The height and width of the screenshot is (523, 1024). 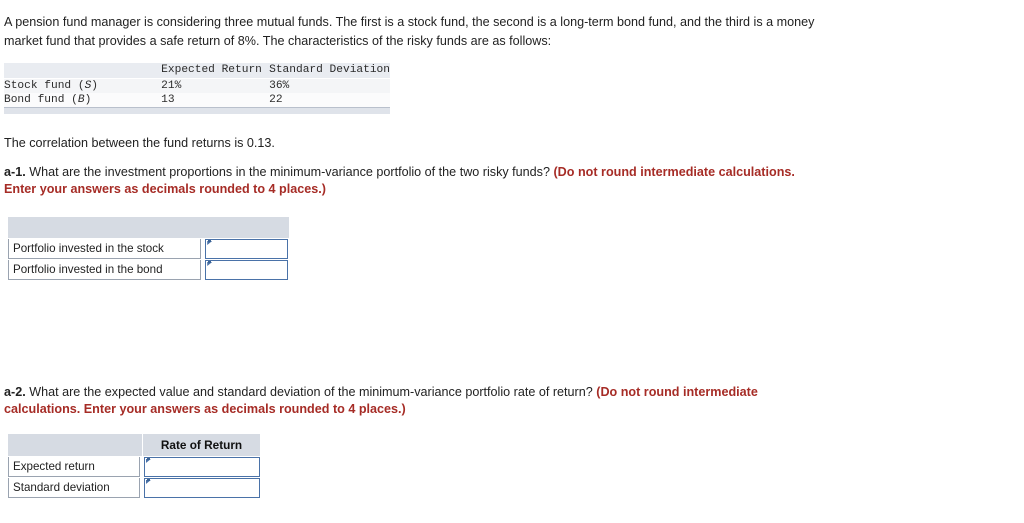 I want to click on portfolio-bond-input, so click(x=246, y=270).